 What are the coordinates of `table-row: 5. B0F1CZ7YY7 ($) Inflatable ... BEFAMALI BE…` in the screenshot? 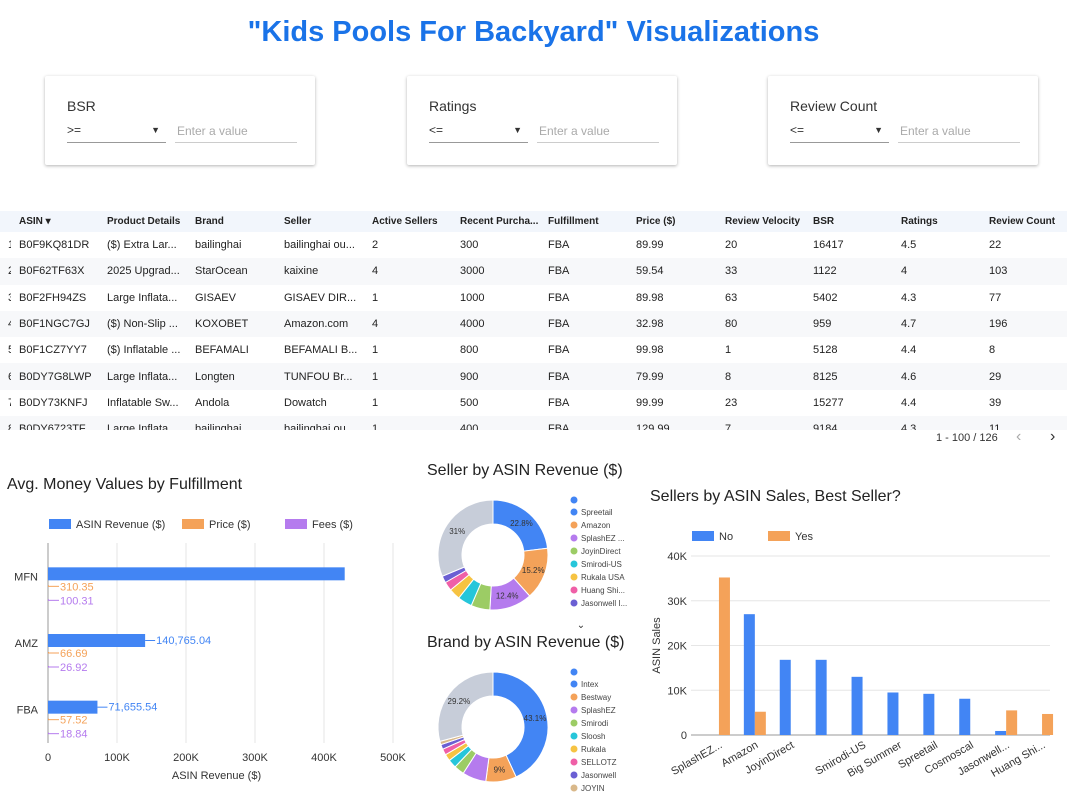 It's located at (533, 350).